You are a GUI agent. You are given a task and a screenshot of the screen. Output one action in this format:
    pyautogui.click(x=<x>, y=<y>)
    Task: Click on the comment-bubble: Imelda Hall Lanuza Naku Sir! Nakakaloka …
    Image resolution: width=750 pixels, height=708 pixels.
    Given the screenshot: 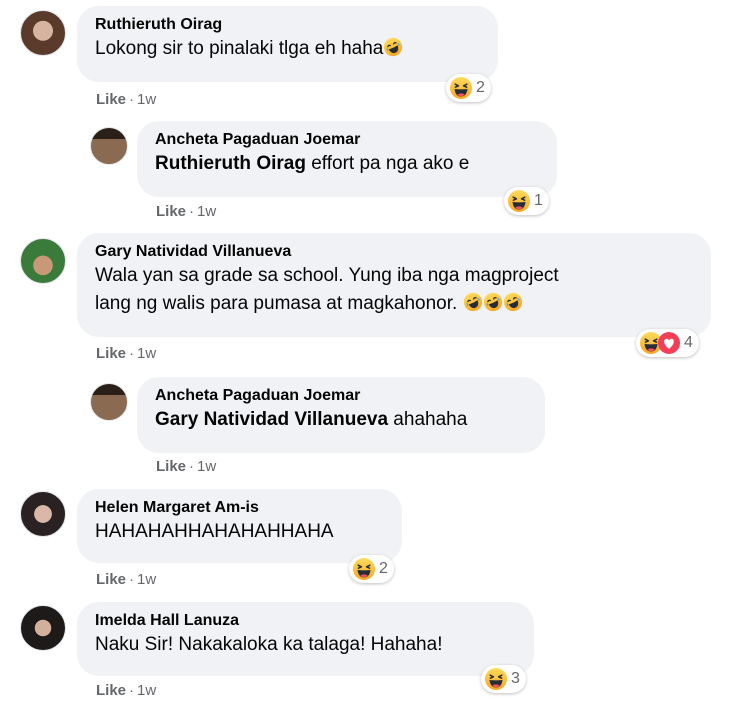 What is the action you would take?
    pyautogui.click(x=305, y=639)
    